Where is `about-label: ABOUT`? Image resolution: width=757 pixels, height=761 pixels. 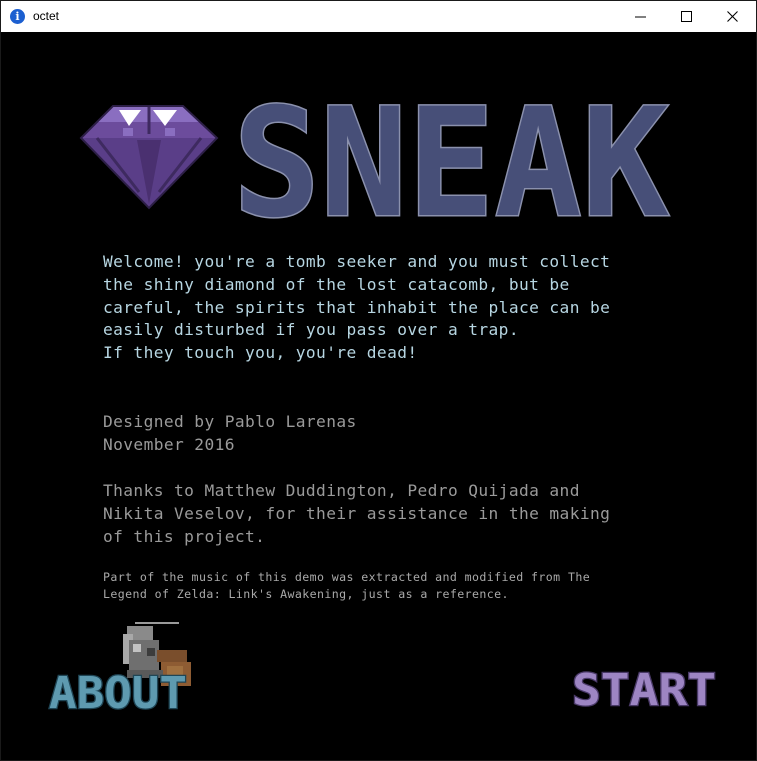 about-label: ABOUT is located at coordinates (118, 692).